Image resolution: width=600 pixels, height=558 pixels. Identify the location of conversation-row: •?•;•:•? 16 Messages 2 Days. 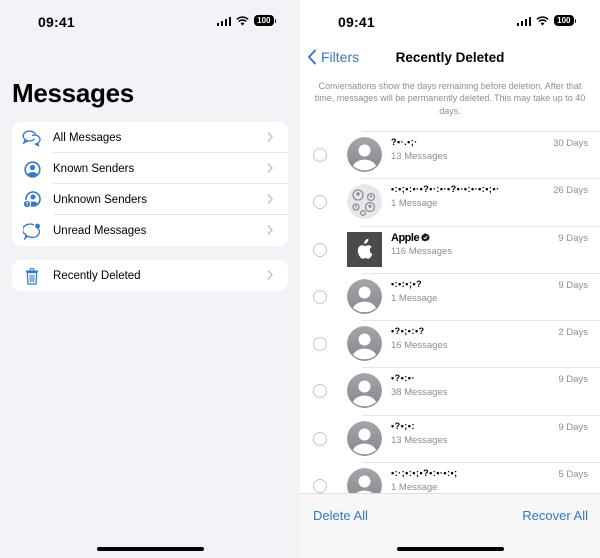
(450, 343).